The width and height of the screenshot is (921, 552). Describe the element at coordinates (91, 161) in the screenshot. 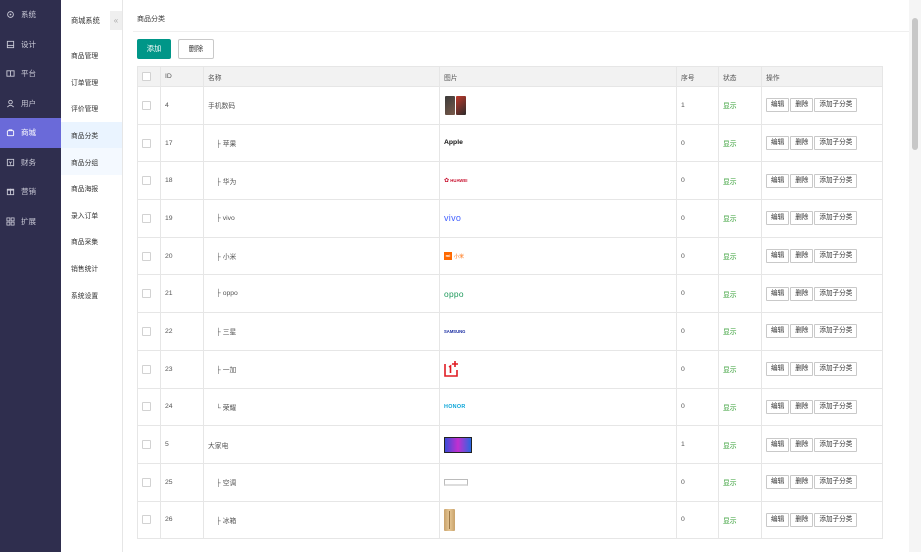

I see `subnav-item: 商品分组` at that location.